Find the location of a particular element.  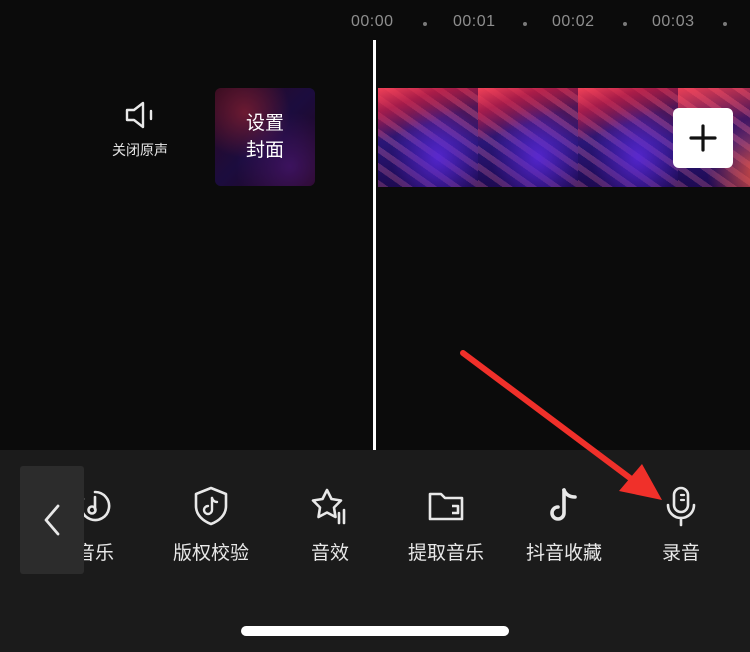

folder-icon is located at coordinates (446, 506).